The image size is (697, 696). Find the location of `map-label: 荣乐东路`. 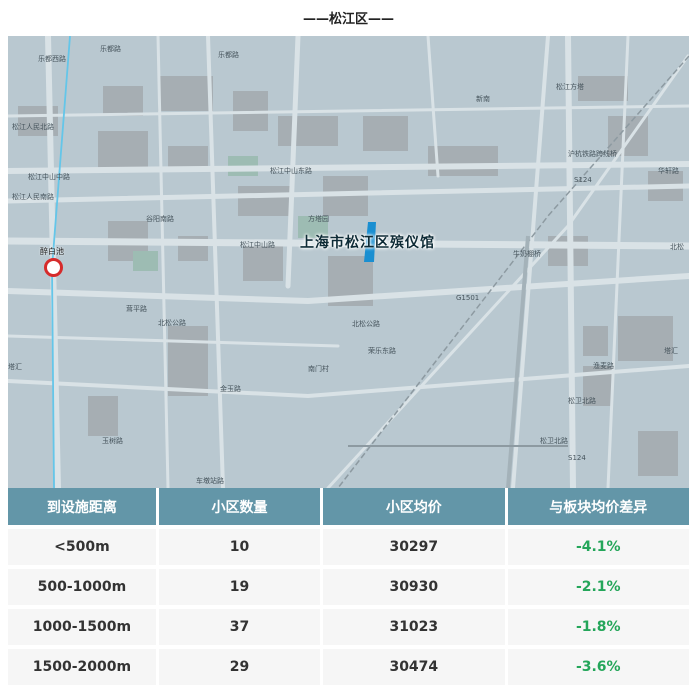

map-label: 荣乐东路 is located at coordinates (382, 351).